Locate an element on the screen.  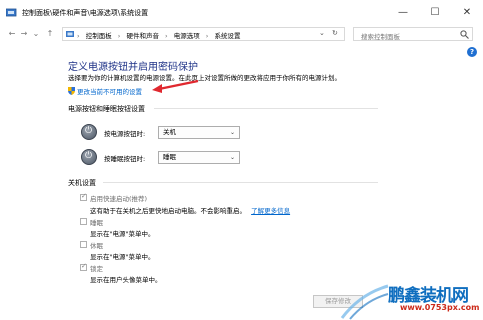
power-button-icon is located at coordinates (89, 132).